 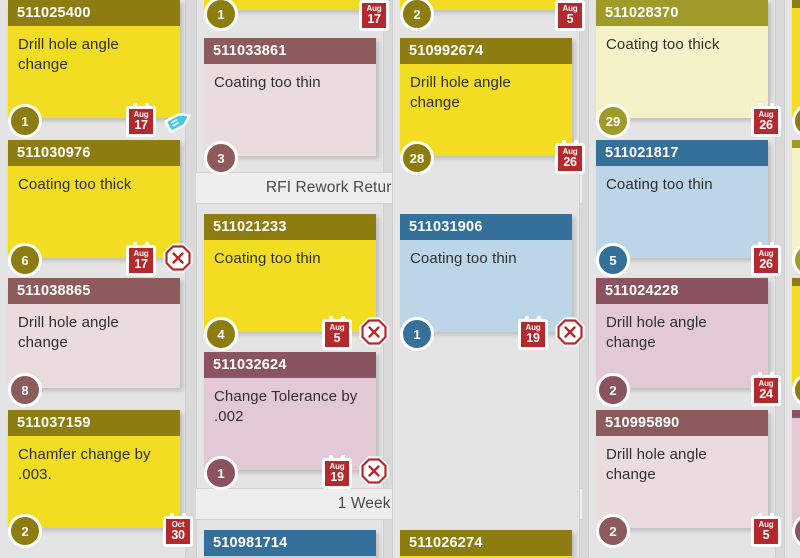 What do you see at coordinates (796, 333) in the screenshot?
I see `card-partial-column-5-c` at bounding box center [796, 333].